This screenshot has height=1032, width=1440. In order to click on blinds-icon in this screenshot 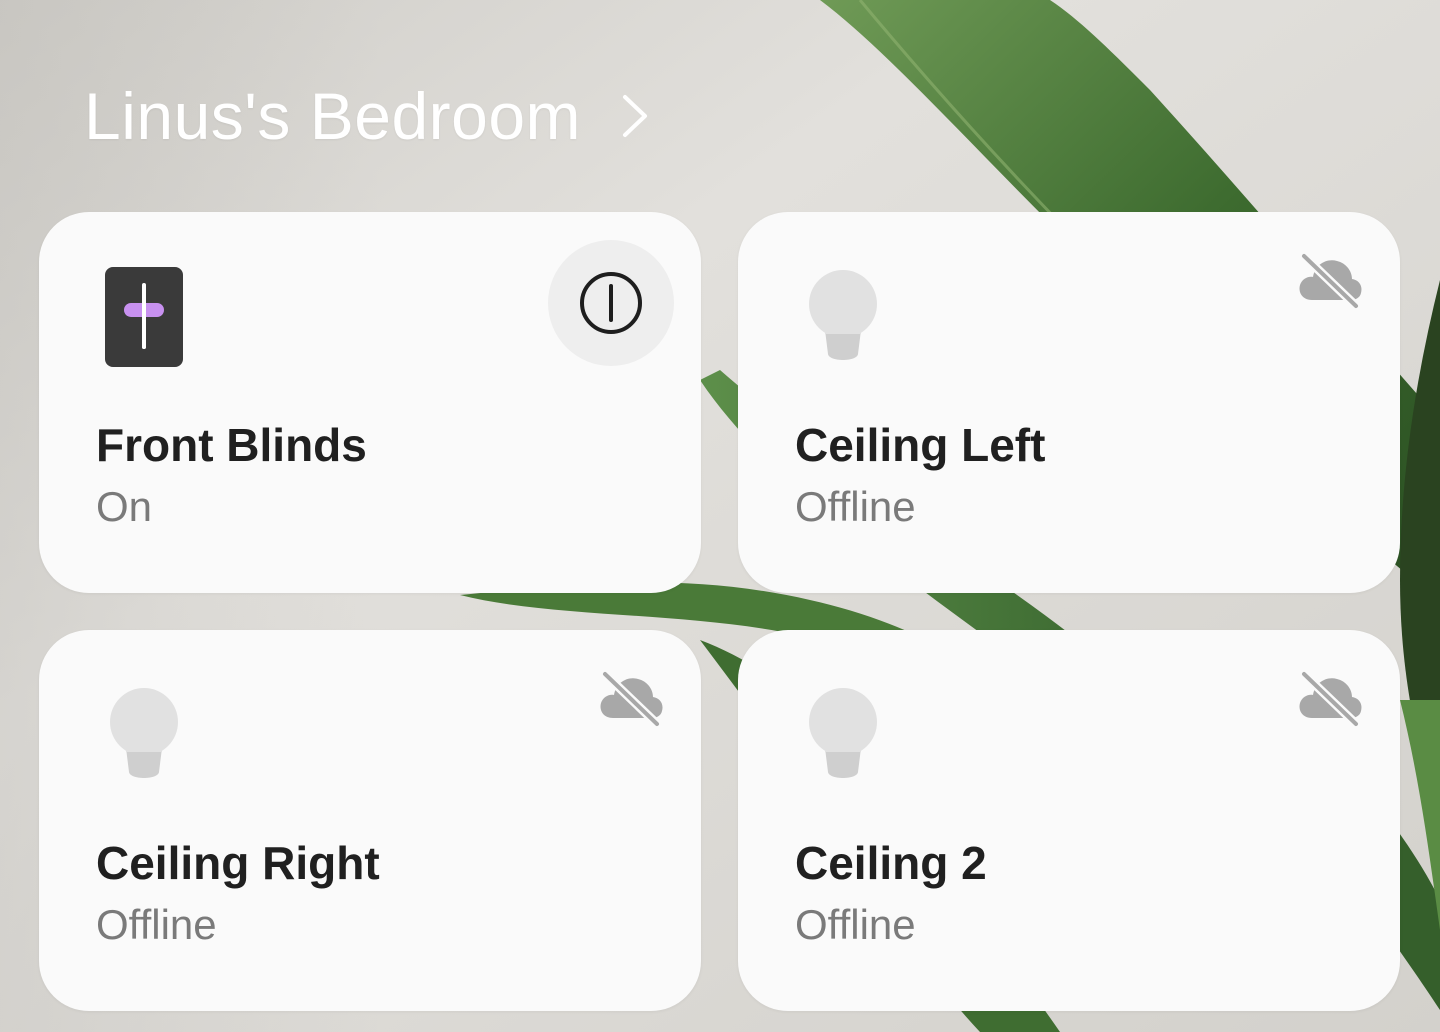, I will do `click(144, 317)`.